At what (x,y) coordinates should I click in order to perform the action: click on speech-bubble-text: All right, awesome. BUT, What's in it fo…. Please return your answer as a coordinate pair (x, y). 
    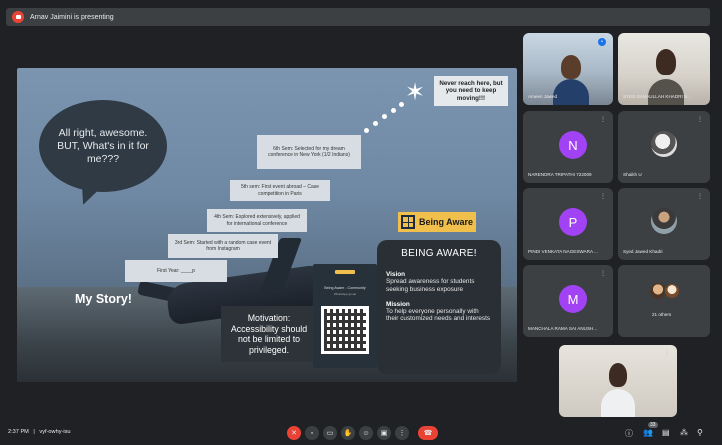
    Looking at the image, I should click on (103, 145).